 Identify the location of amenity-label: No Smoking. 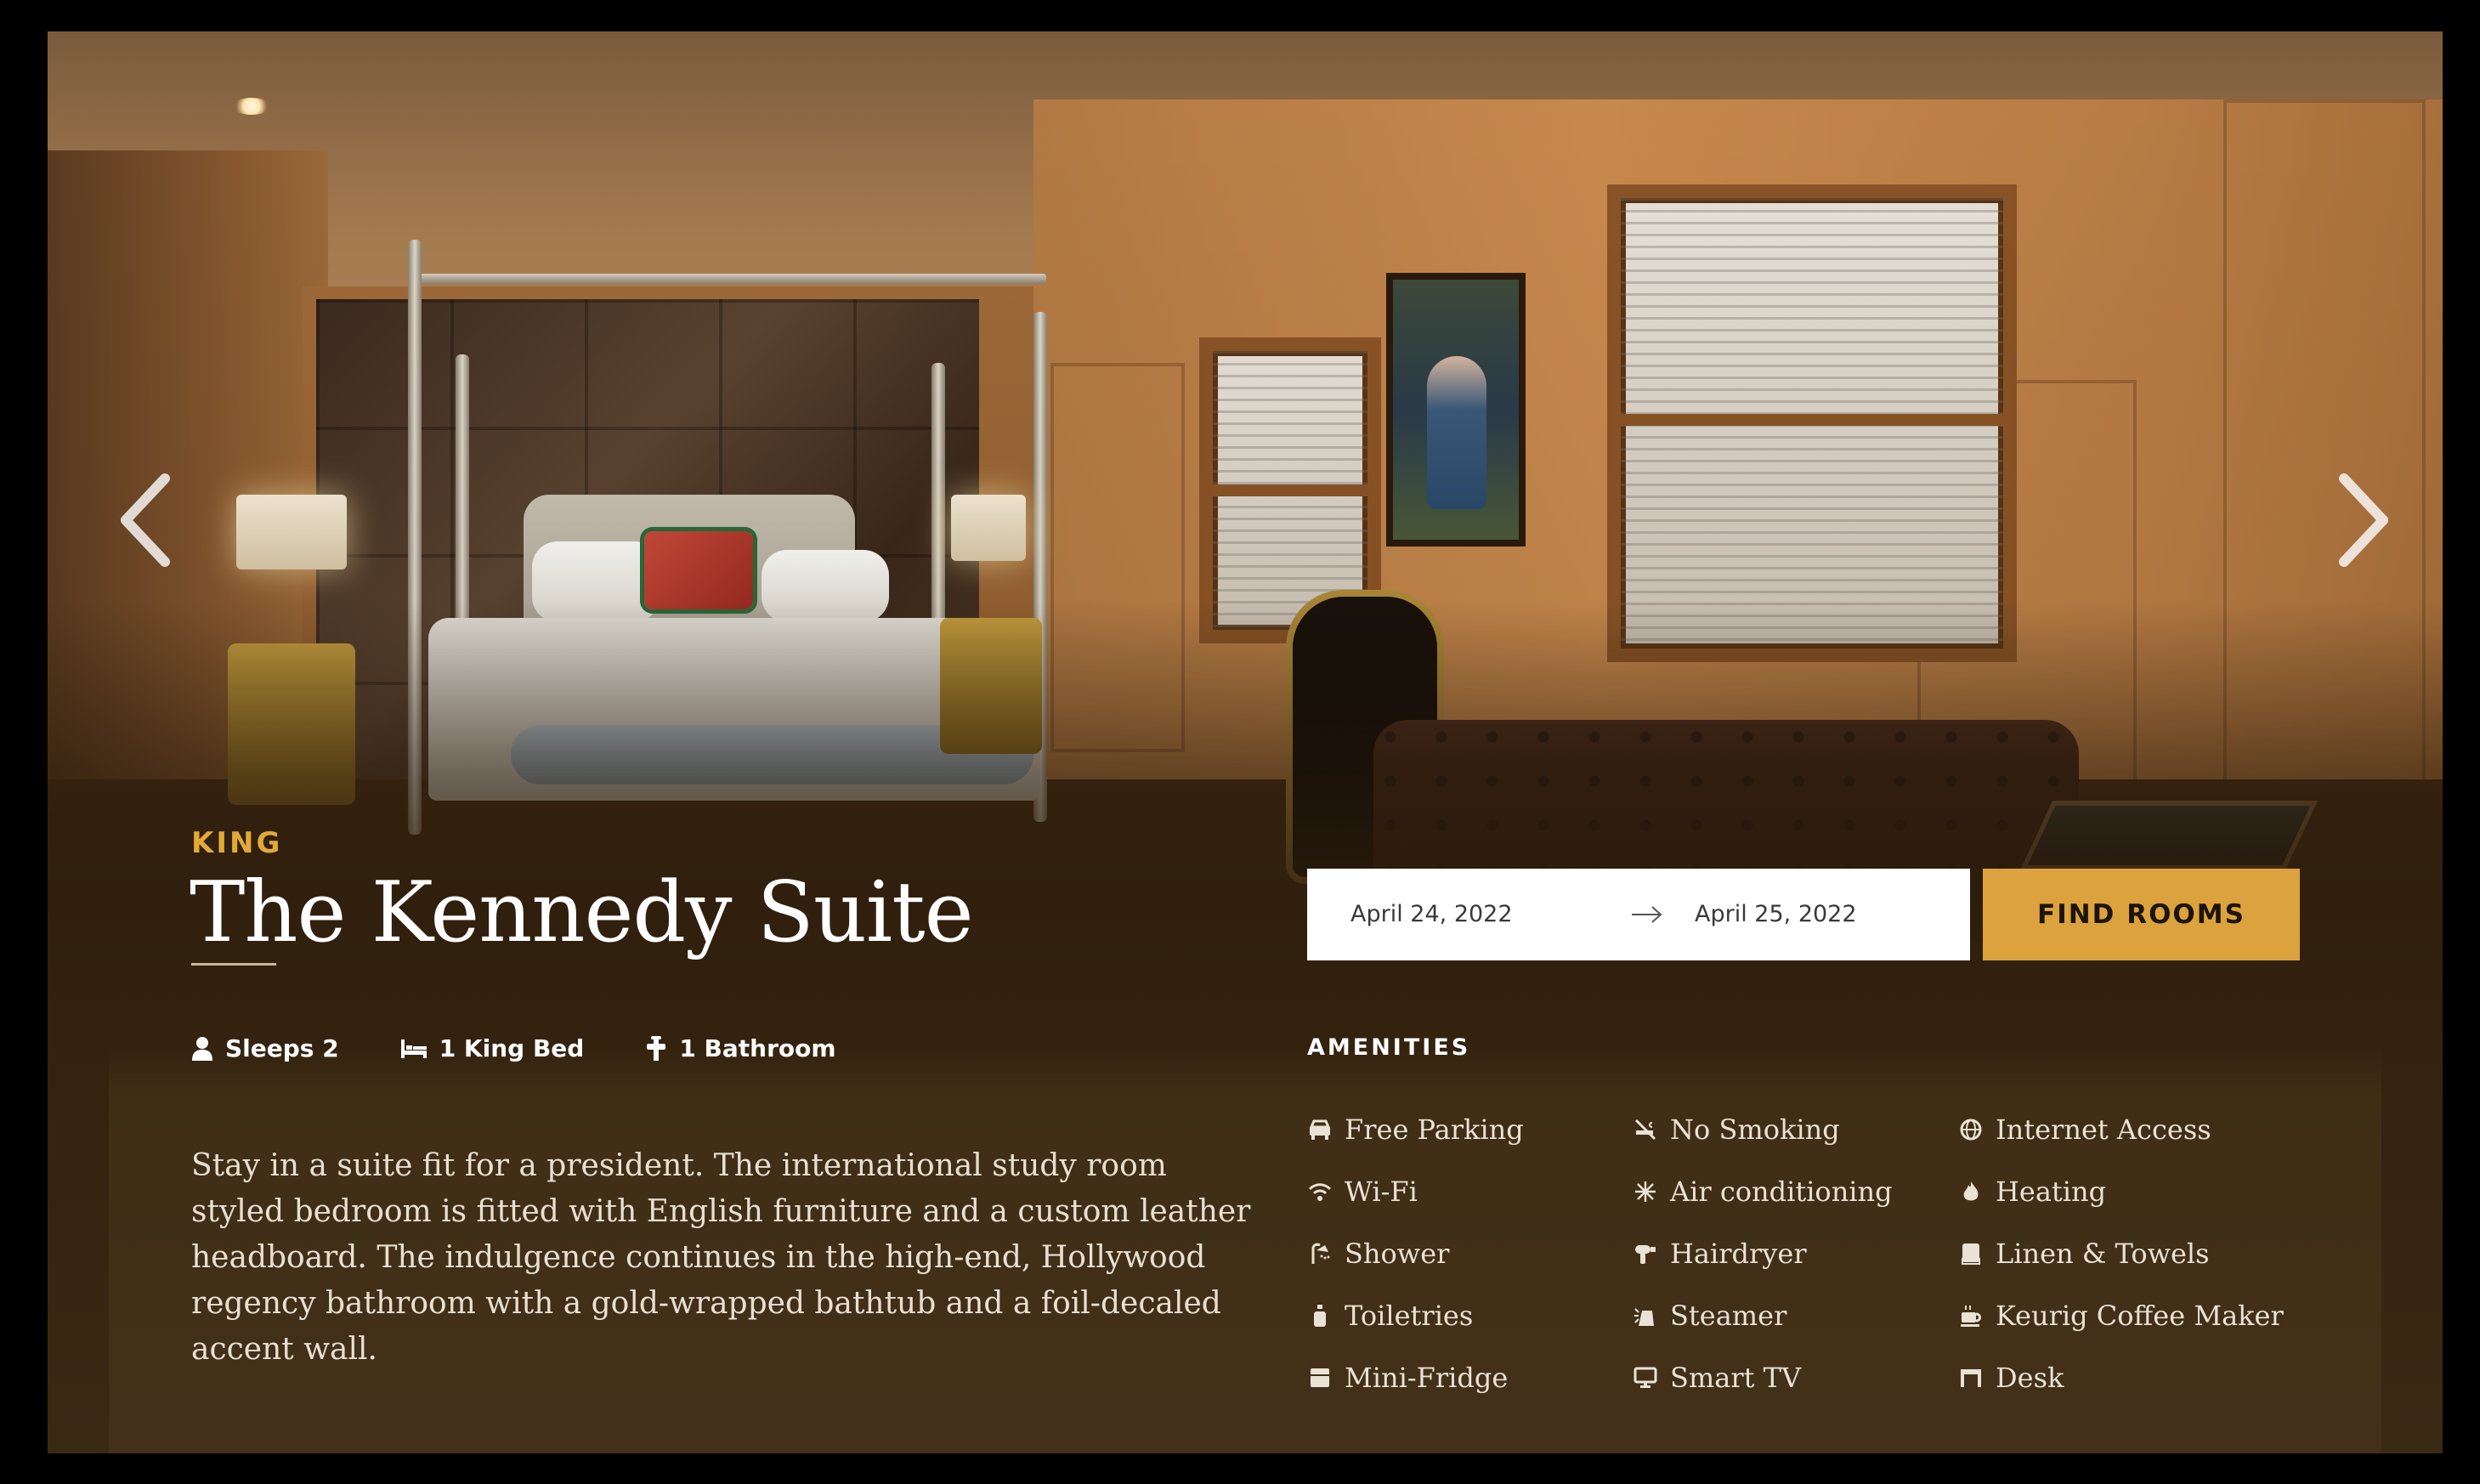
(1755, 1129).